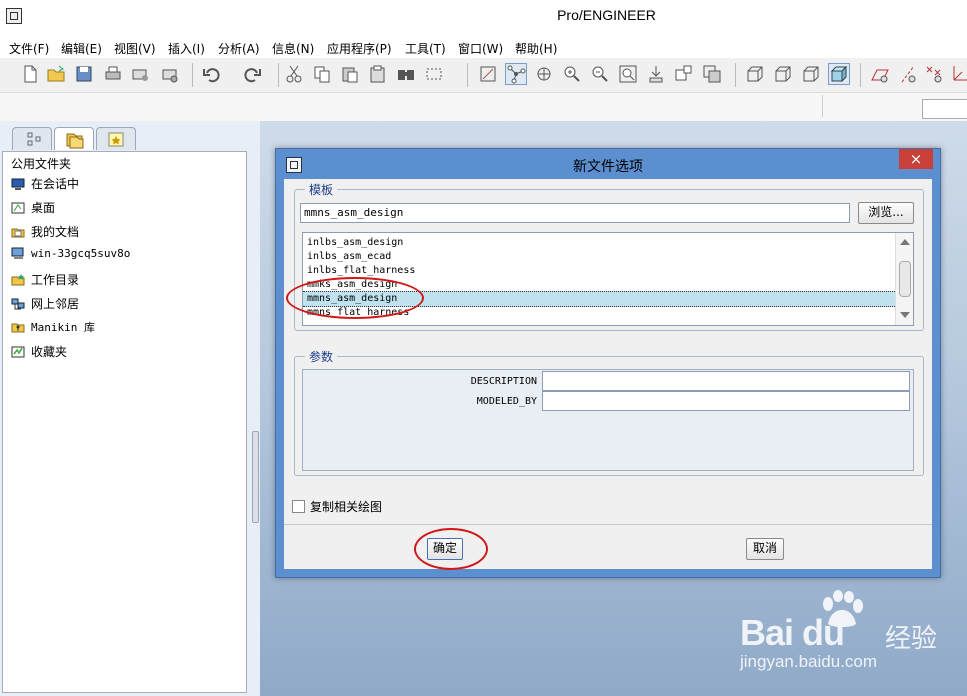  What do you see at coordinates (608, 164) in the screenshot?
I see `dialog-title-bar: 新文件选项` at bounding box center [608, 164].